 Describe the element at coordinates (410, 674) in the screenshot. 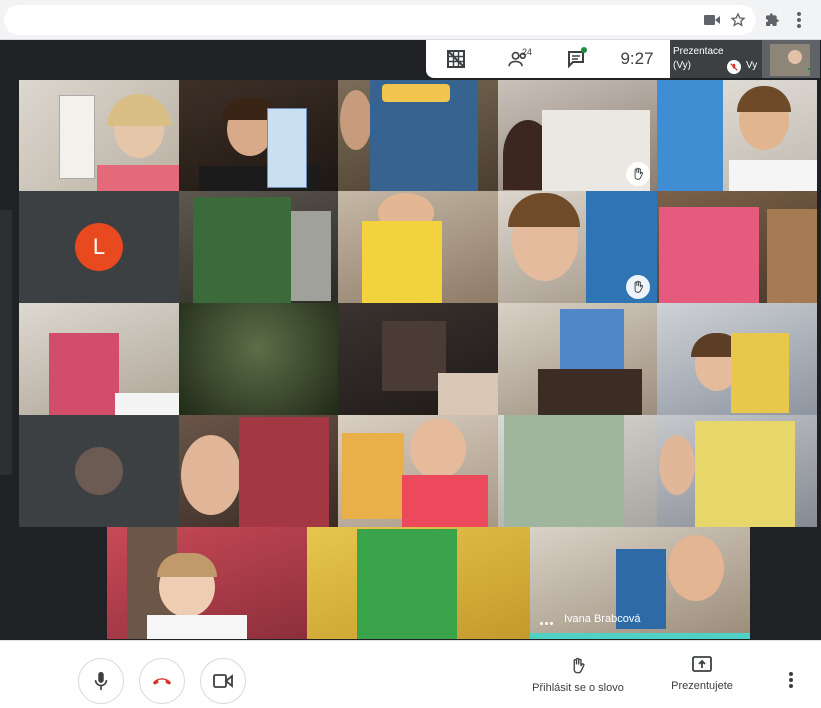

I see `meeting-controls: Přihlásit se o slovo Prezentujete` at that location.